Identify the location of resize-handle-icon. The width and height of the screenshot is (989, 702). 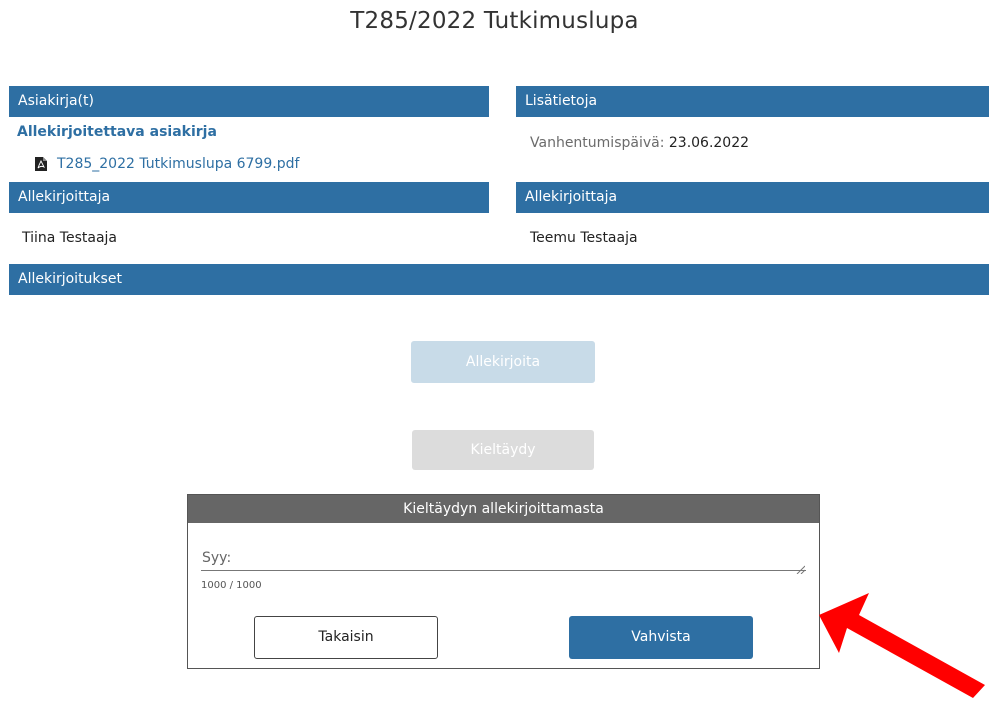
(801, 567).